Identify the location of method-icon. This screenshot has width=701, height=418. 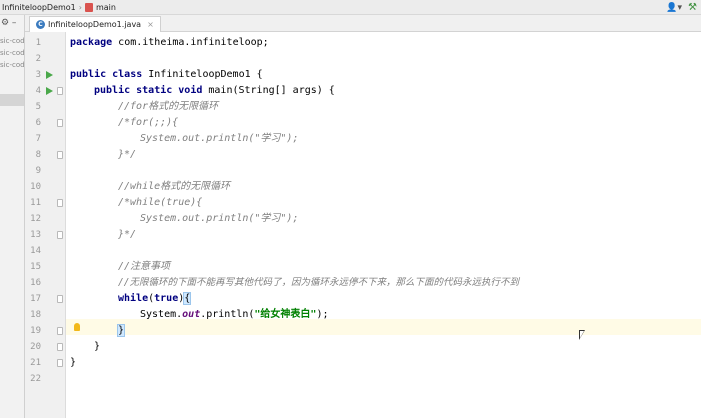
(88, 7).